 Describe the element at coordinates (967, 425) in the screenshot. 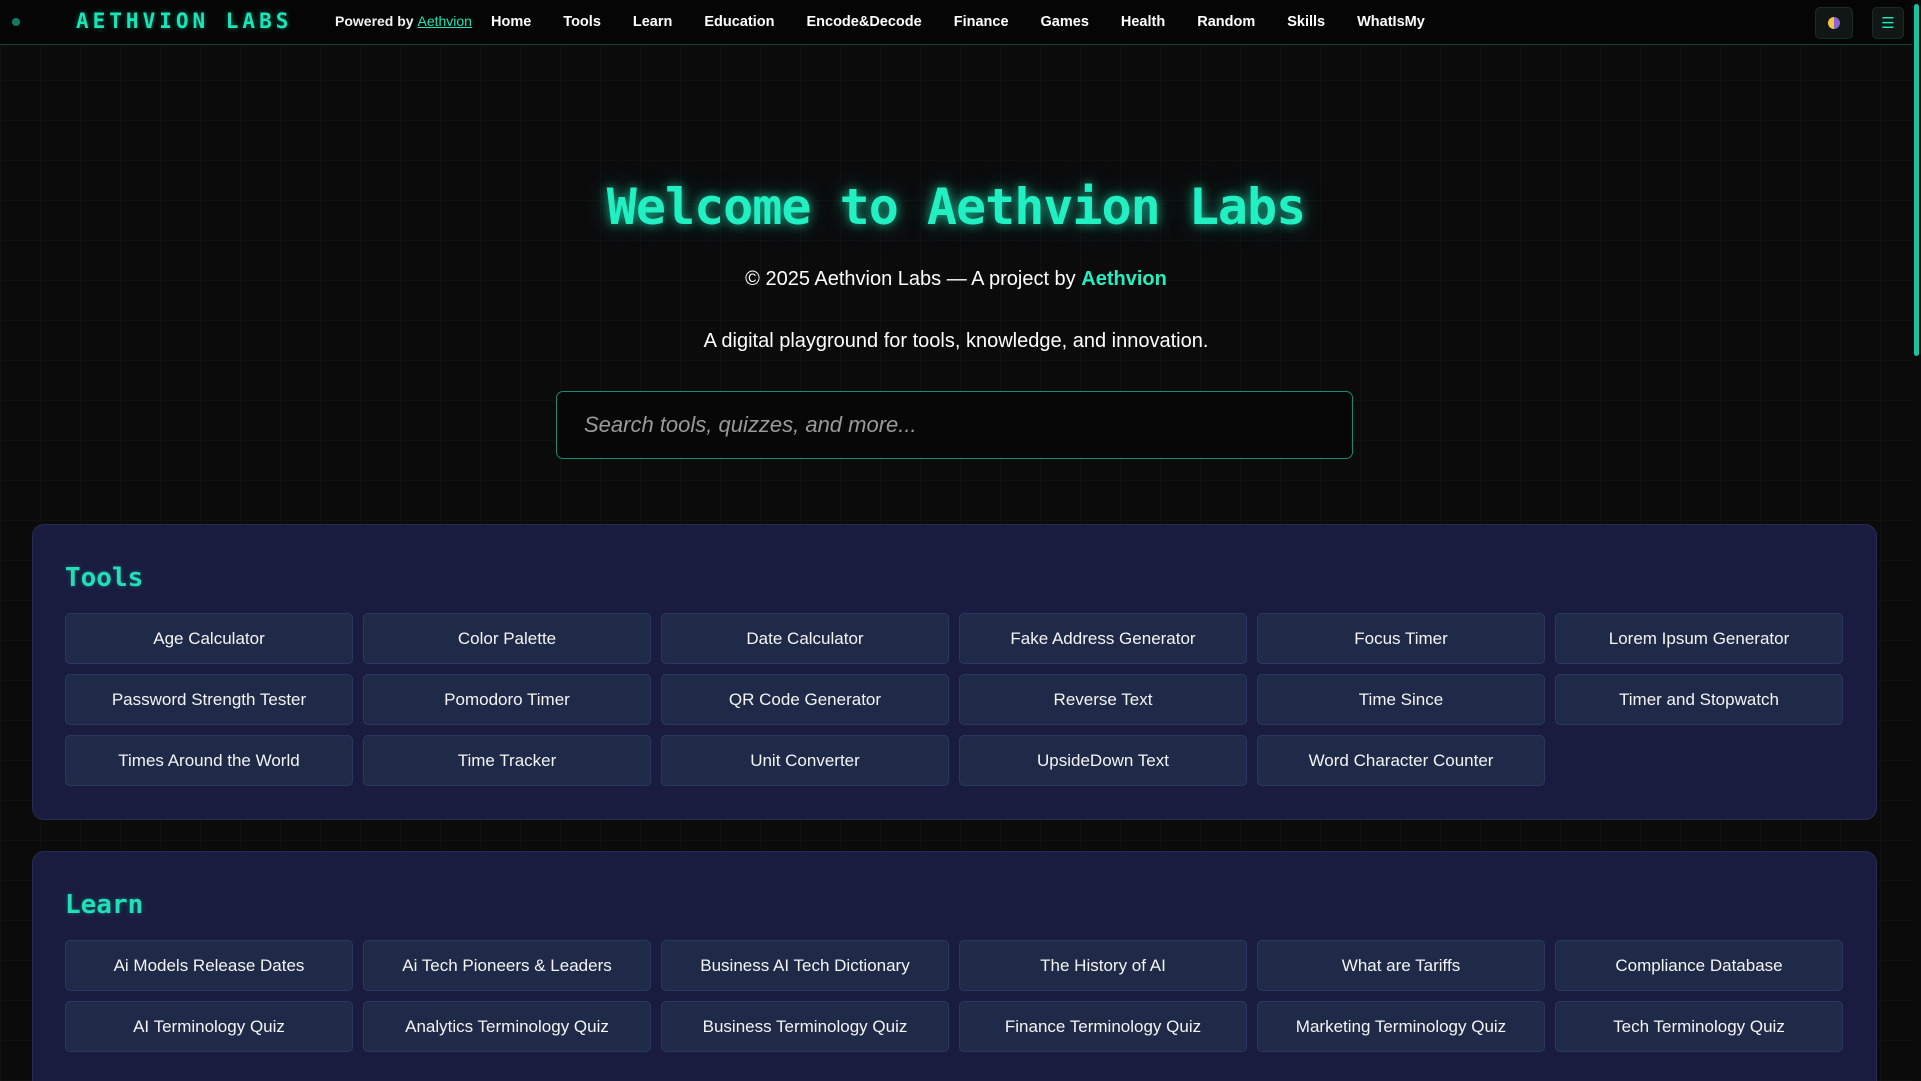

I see `search-input` at that location.